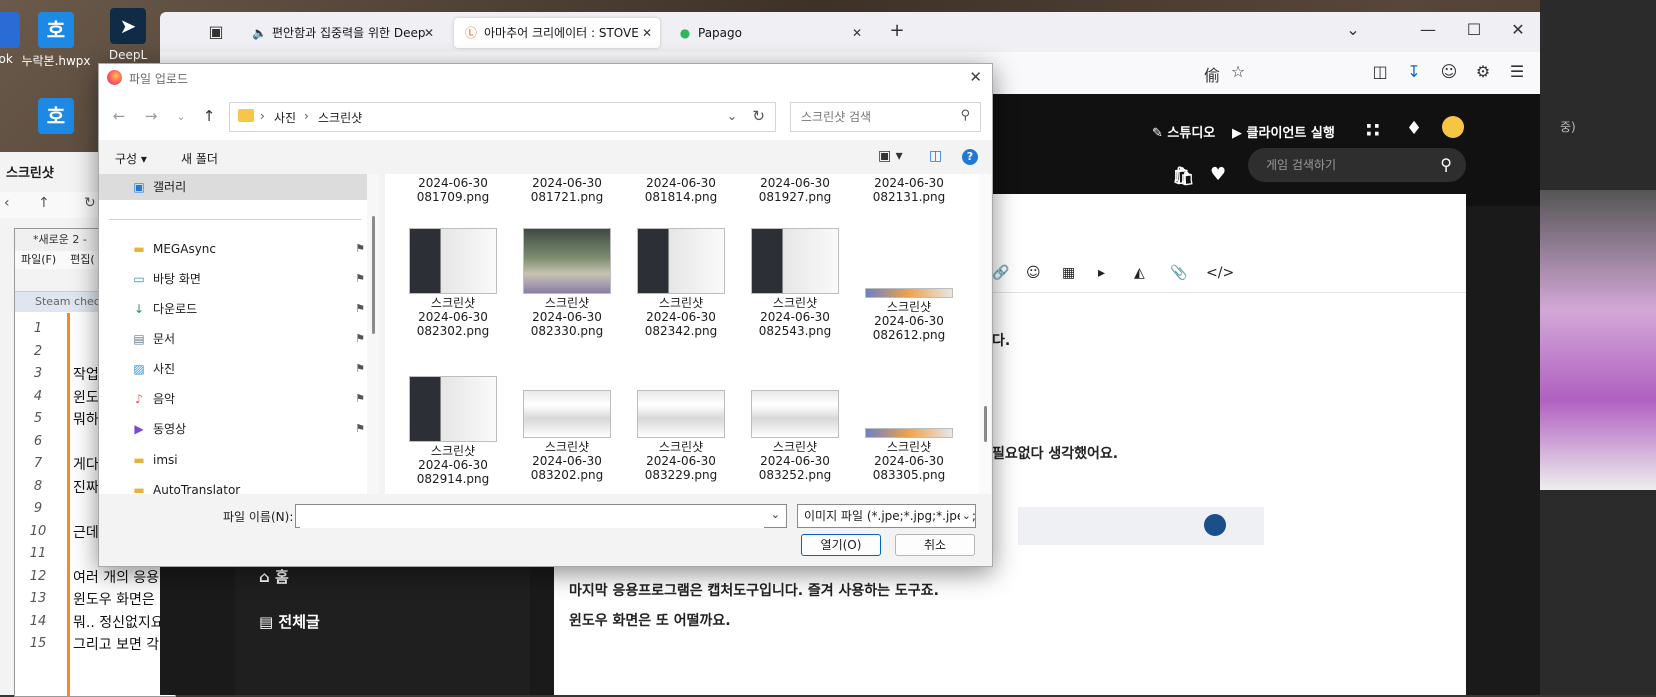 The width and height of the screenshot is (1656, 697). Describe the element at coordinates (1183, 131) in the screenshot. I see `studio-link: ✎ 스튜디오` at that location.